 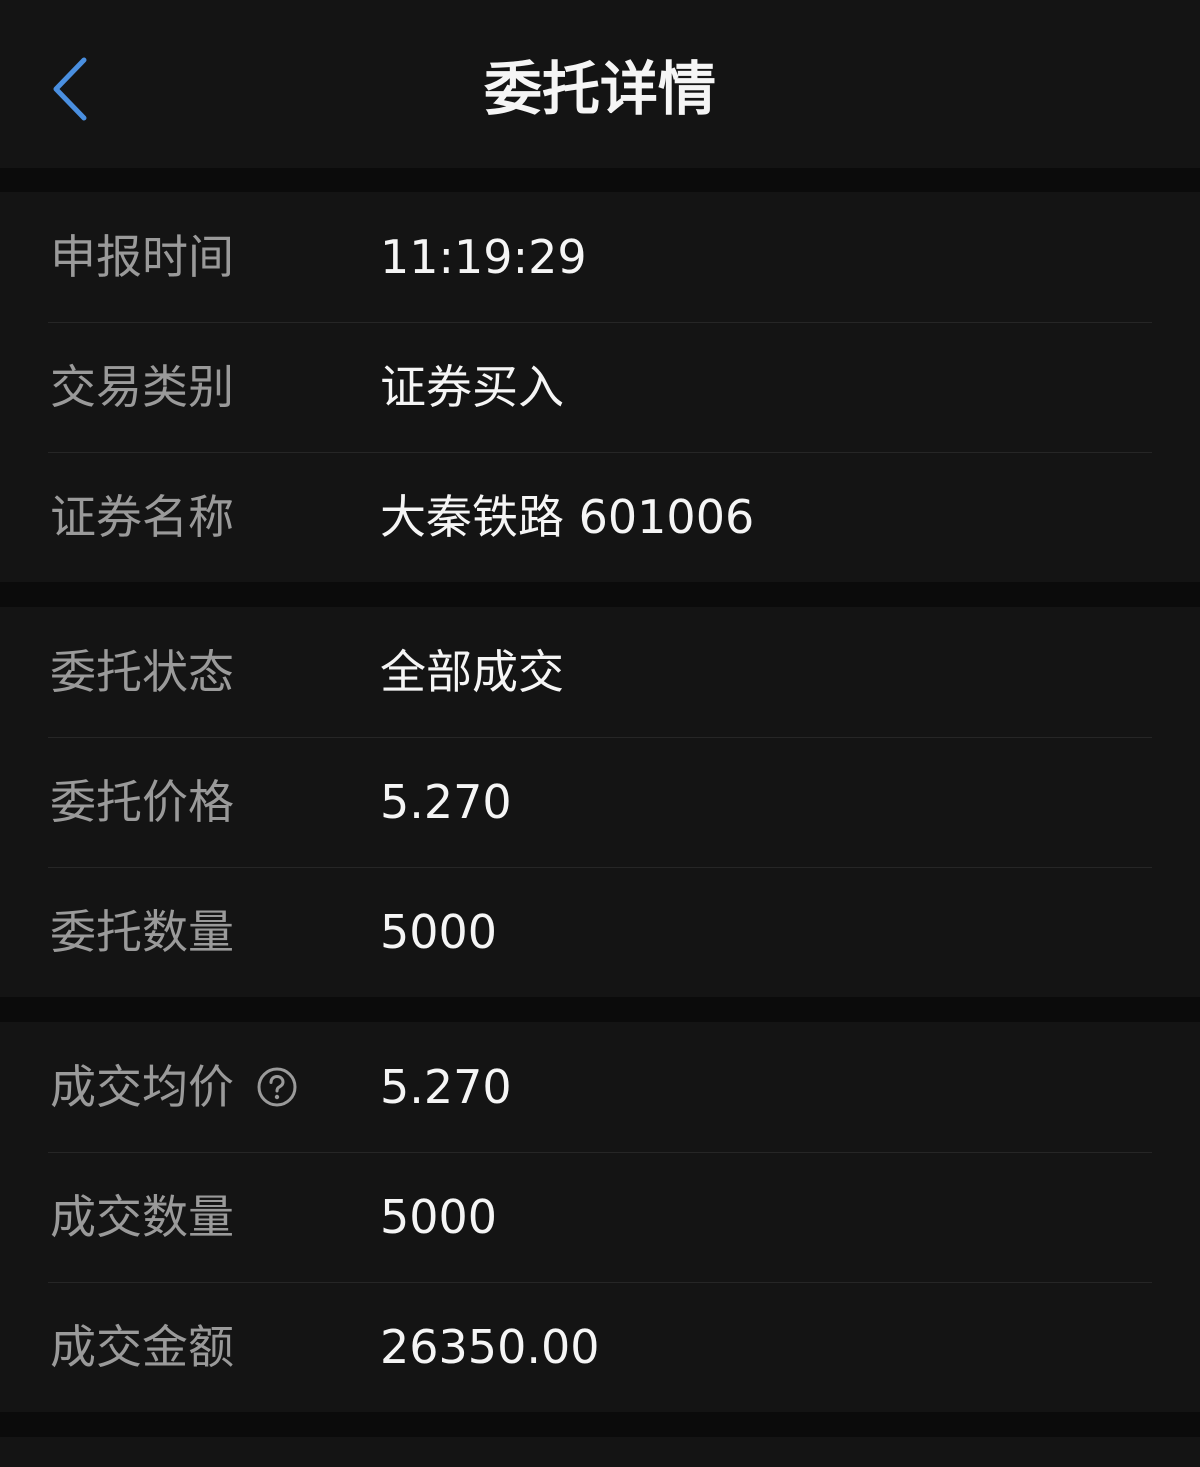 What do you see at coordinates (142, 1087) in the screenshot?
I see `row-label: 成交均价` at bounding box center [142, 1087].